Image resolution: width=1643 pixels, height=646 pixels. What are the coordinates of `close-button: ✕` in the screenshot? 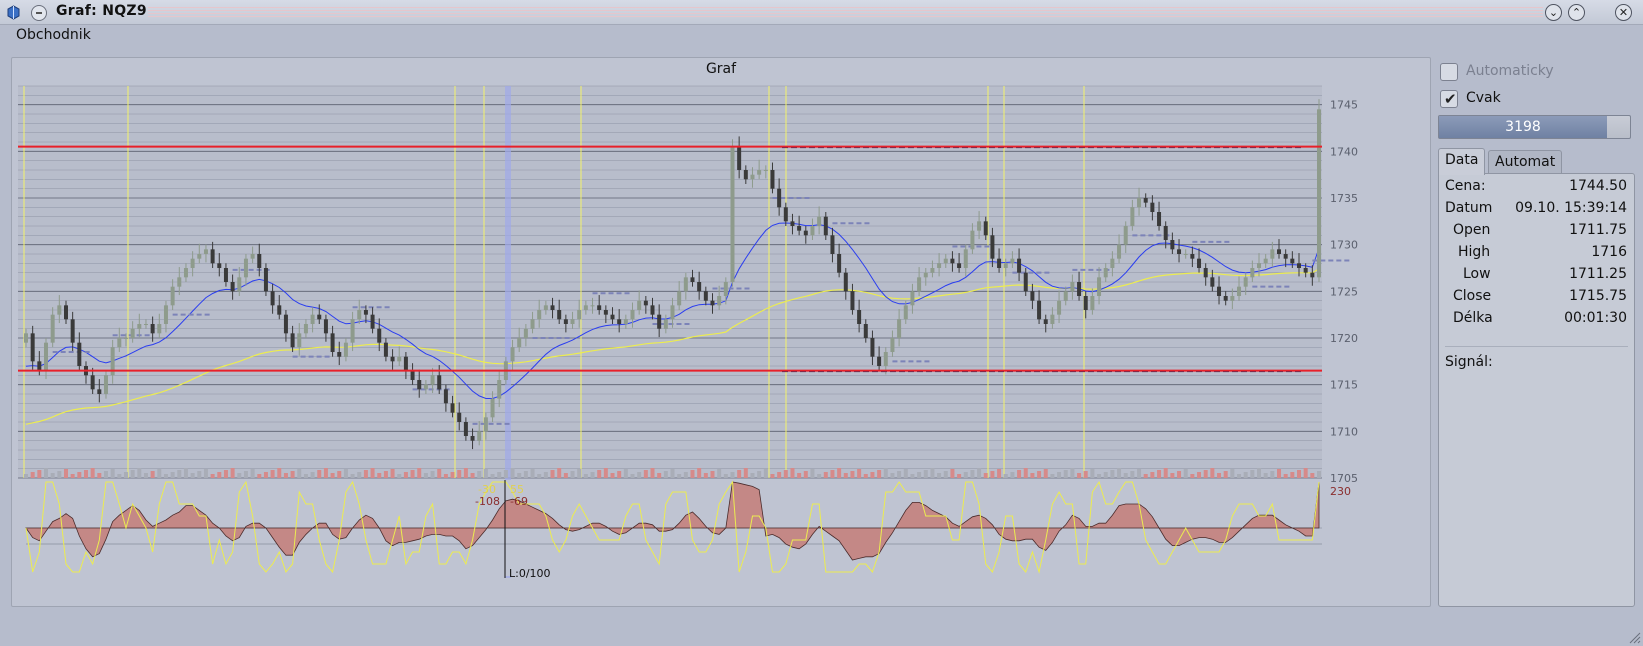 It's located at (1623, 12).